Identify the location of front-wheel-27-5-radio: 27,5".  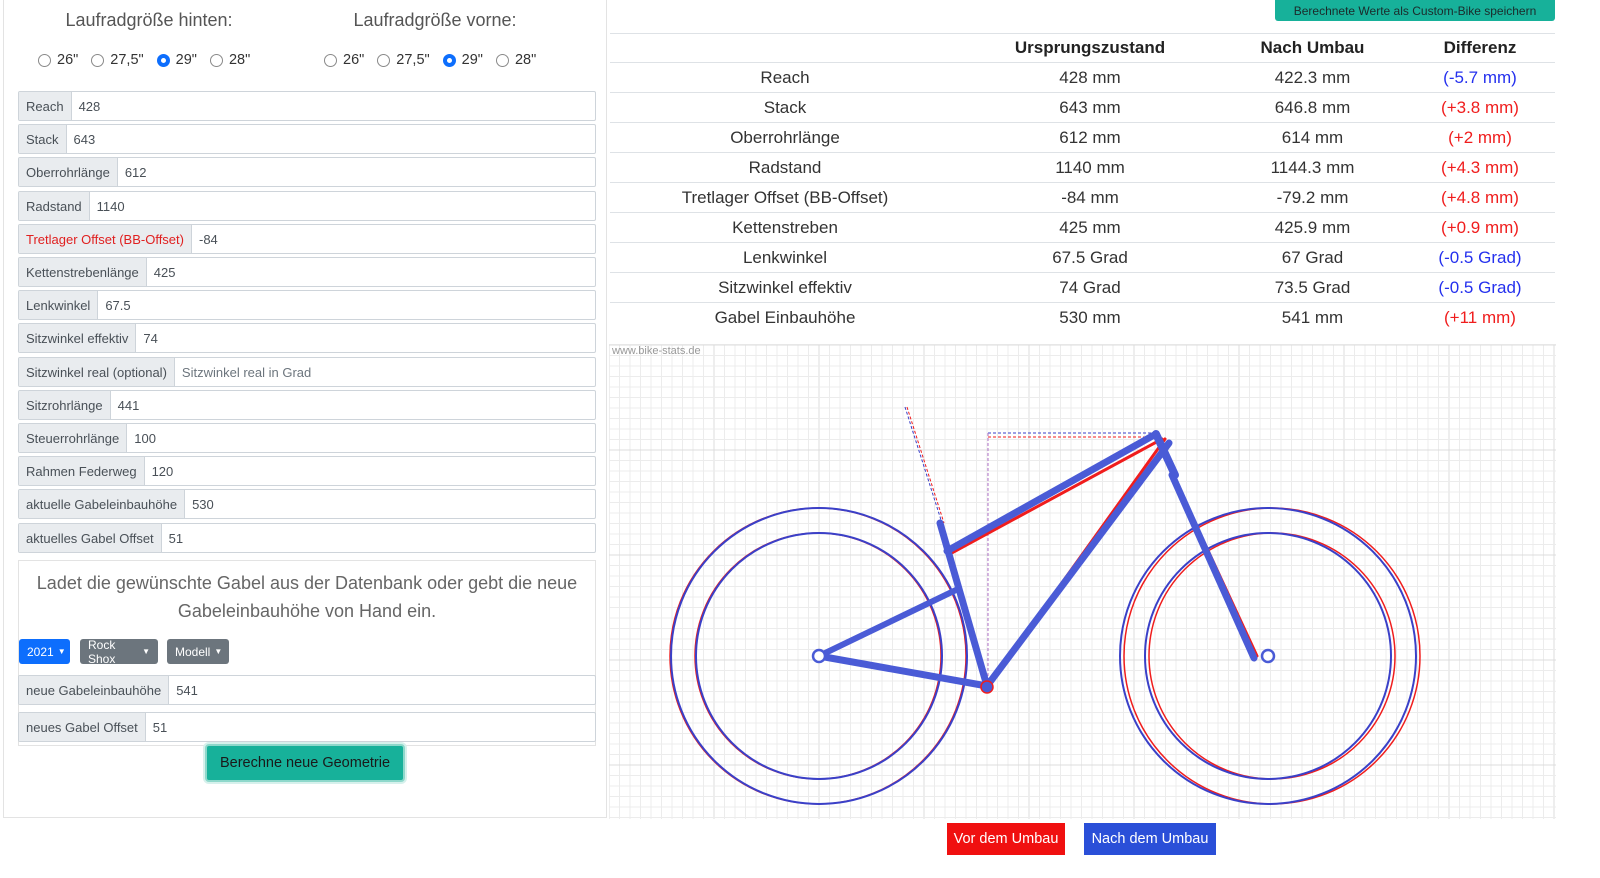
(403, 60).